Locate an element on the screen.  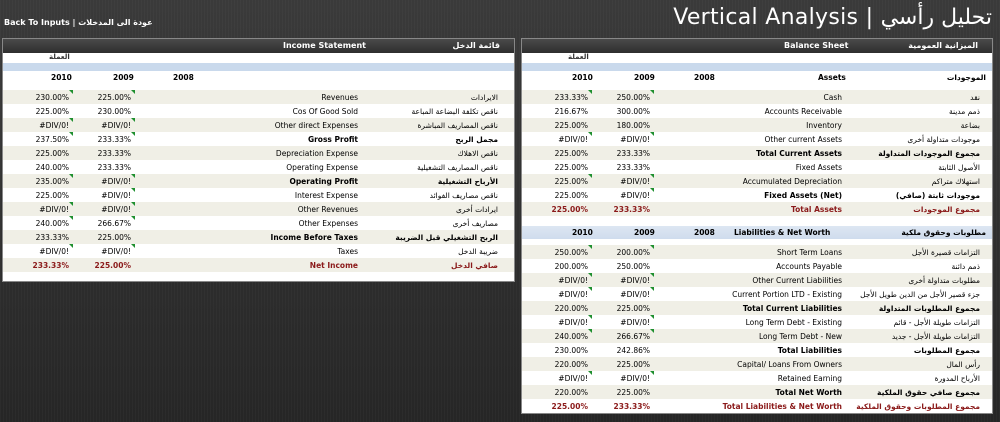
row-label-ar: الربح التشغيلي قبل الضريبة is located at coordinates (446, 237).